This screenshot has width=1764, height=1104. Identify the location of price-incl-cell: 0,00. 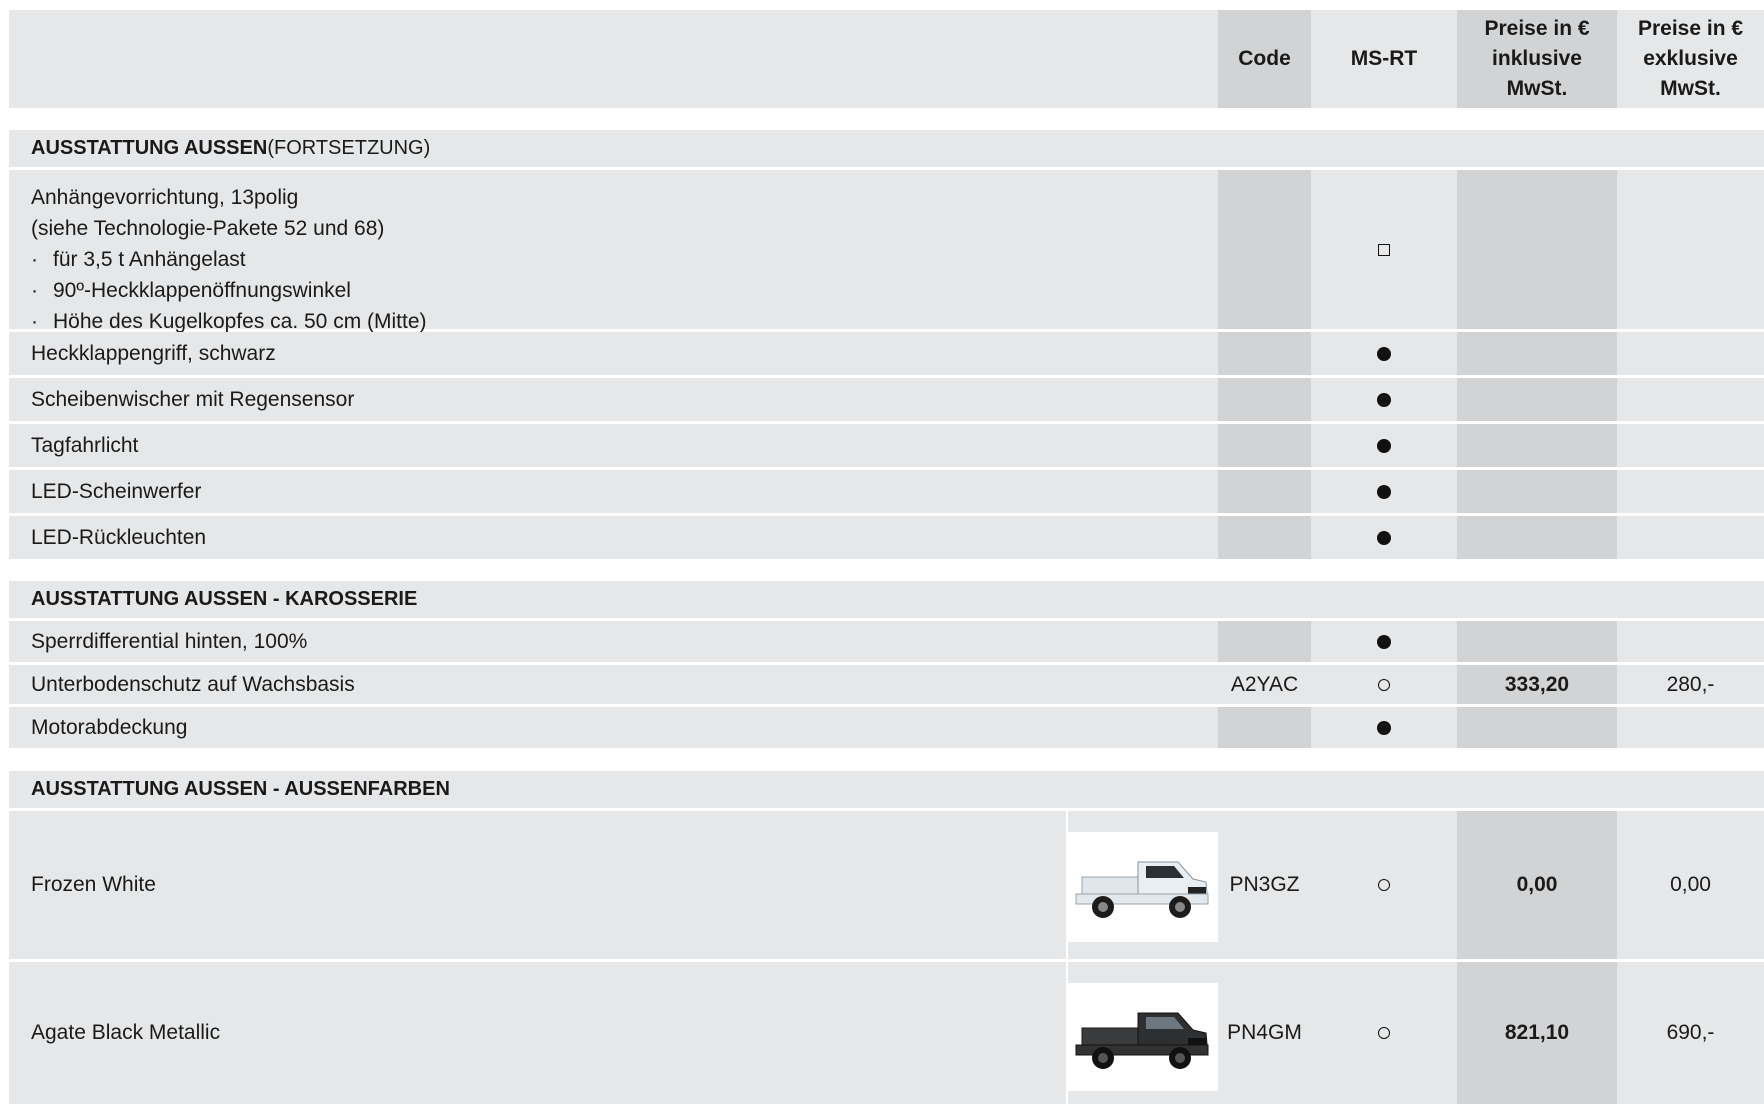
(1537, 885).